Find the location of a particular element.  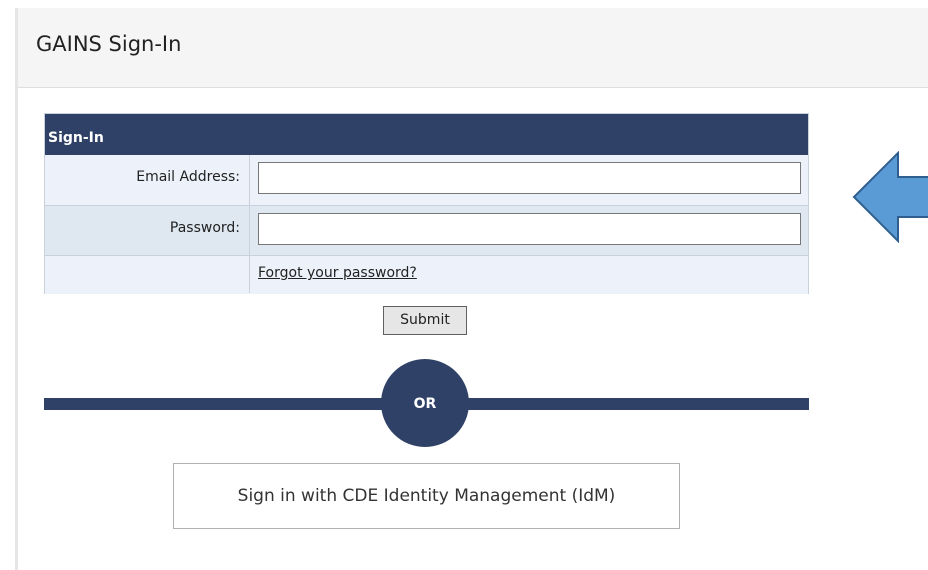

email-field is located at coordinates (529, 178).